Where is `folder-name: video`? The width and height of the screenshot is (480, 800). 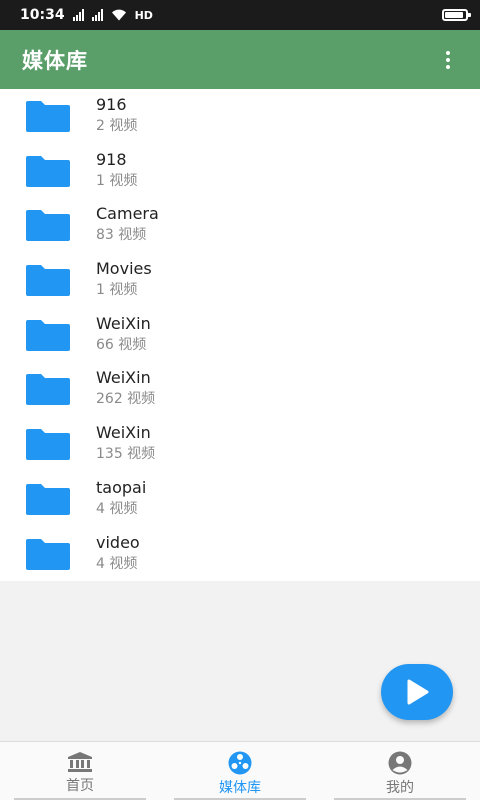
folder-name: video is located at coordinates (118, 542).